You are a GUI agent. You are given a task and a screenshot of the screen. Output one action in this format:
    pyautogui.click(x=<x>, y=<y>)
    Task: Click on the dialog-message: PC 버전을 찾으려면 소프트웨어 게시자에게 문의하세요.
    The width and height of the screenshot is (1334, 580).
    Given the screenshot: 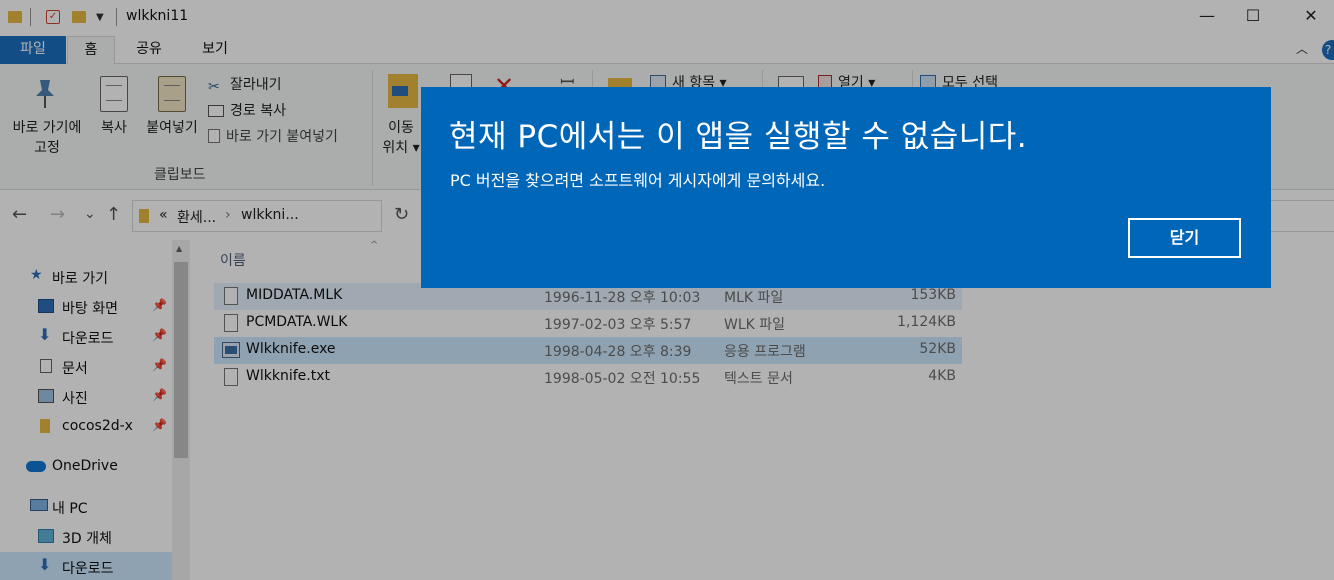 What is the action you would take?
    pyautogui.click(x=638, y=180)
    